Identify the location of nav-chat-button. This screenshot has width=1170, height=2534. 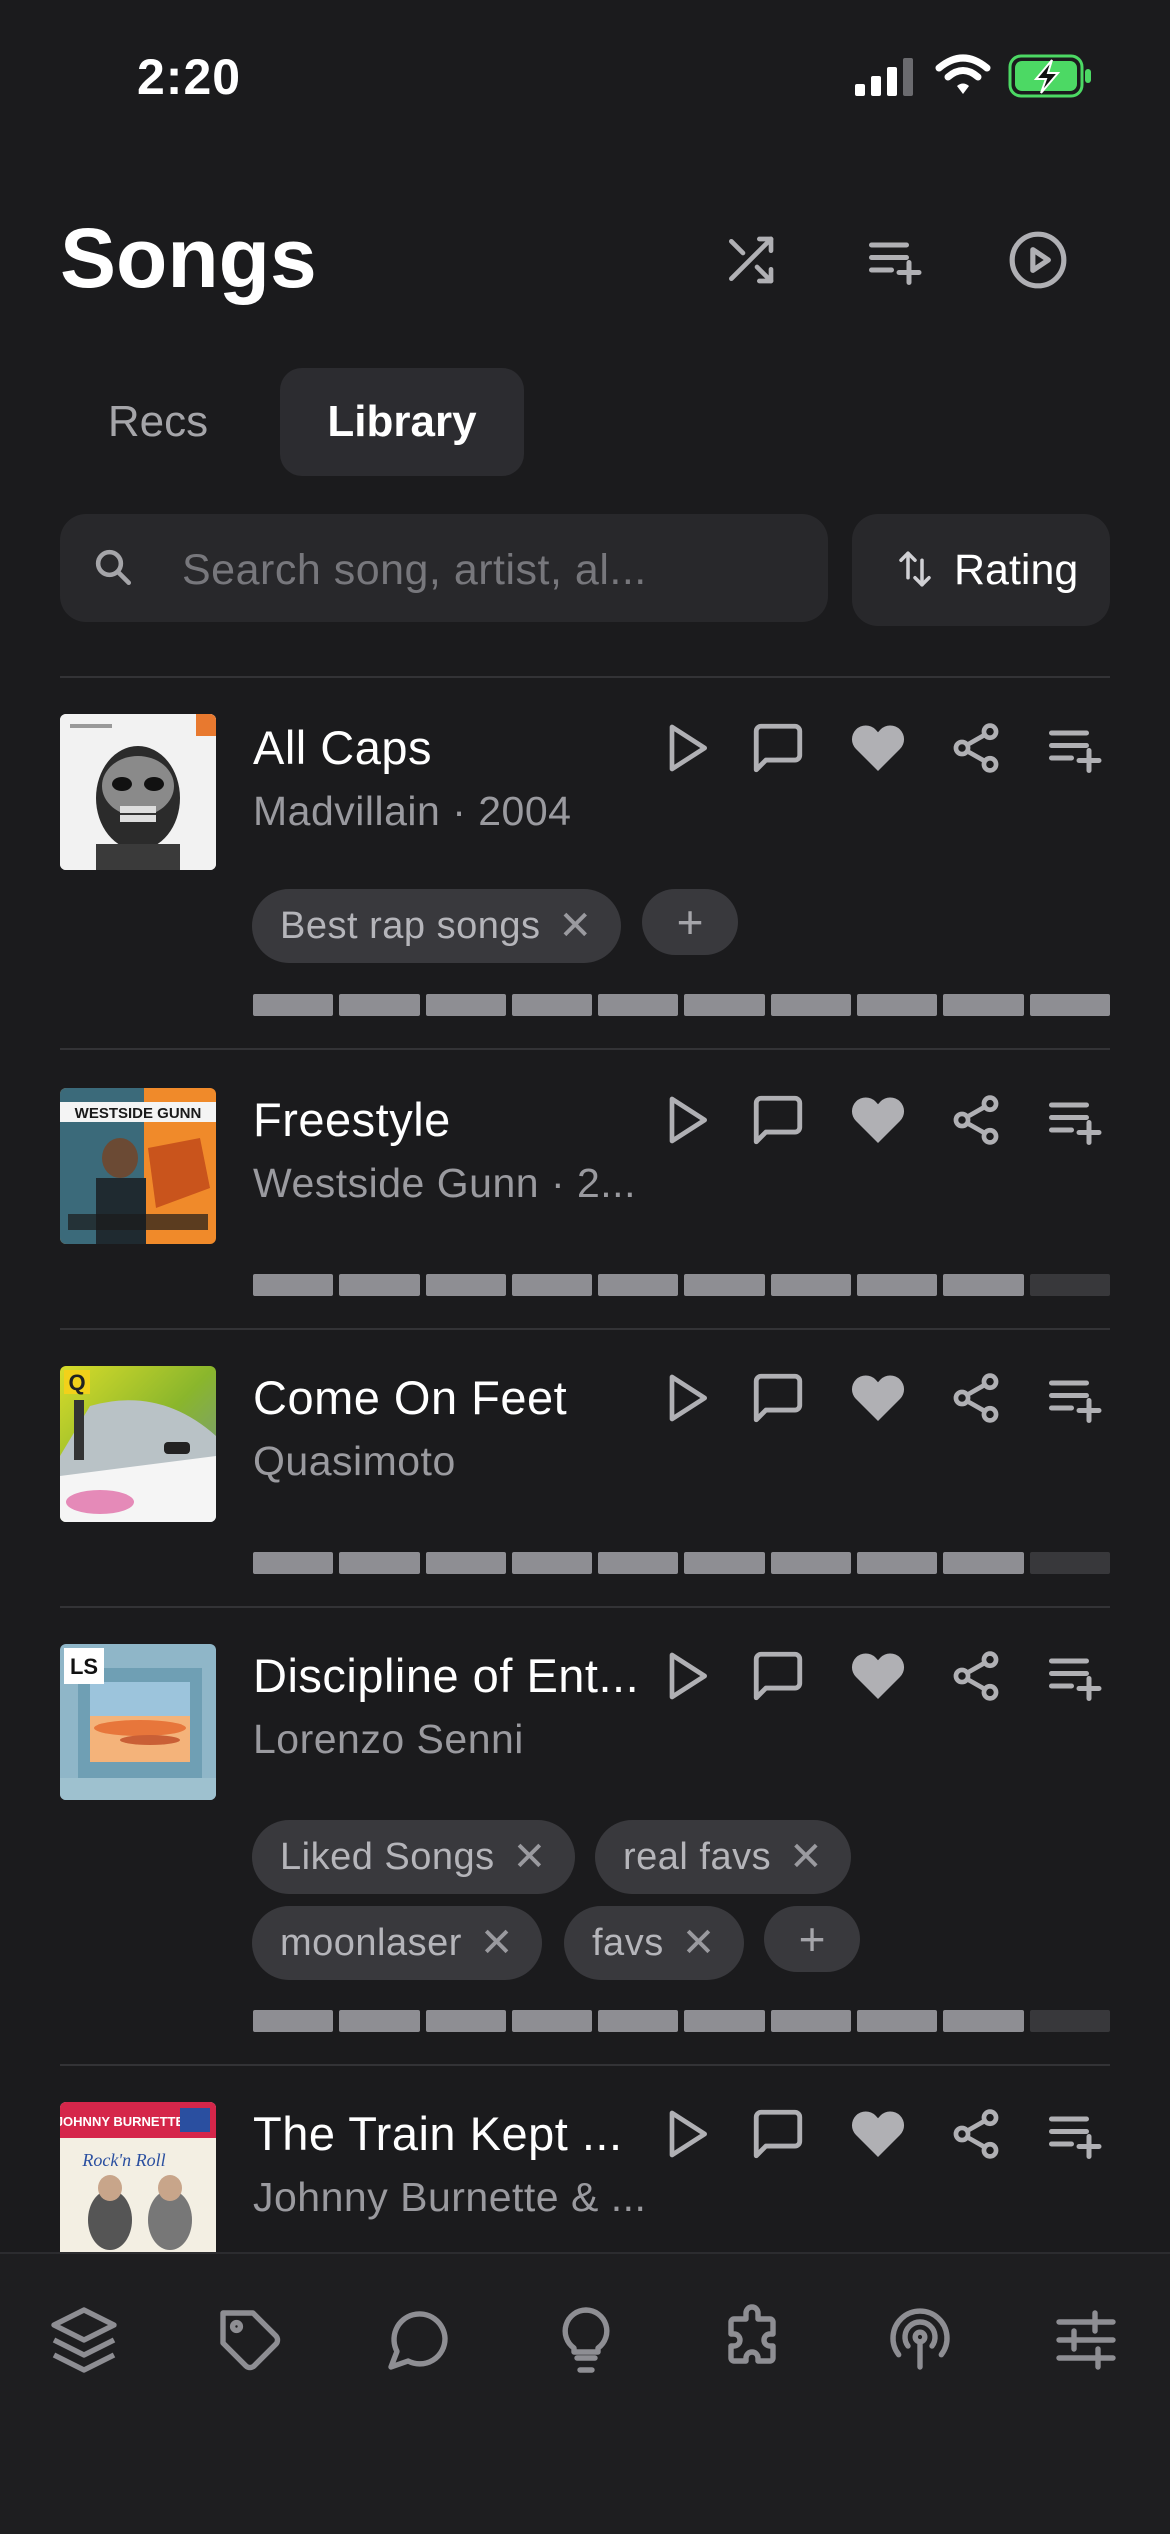
(418, 2340).